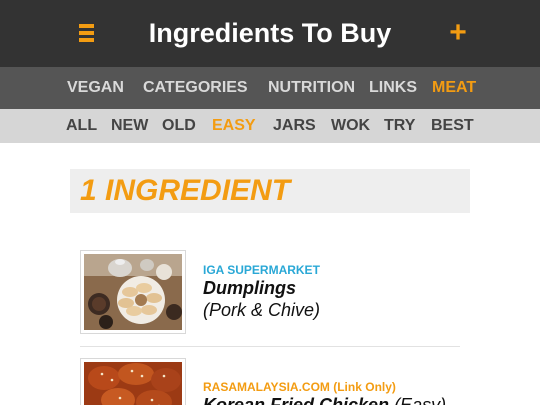 The width and height of the screenshot is (540, 405). Describe the element at coordinates (458, 33) in the screenshot. I see `add-button: +` at that location.